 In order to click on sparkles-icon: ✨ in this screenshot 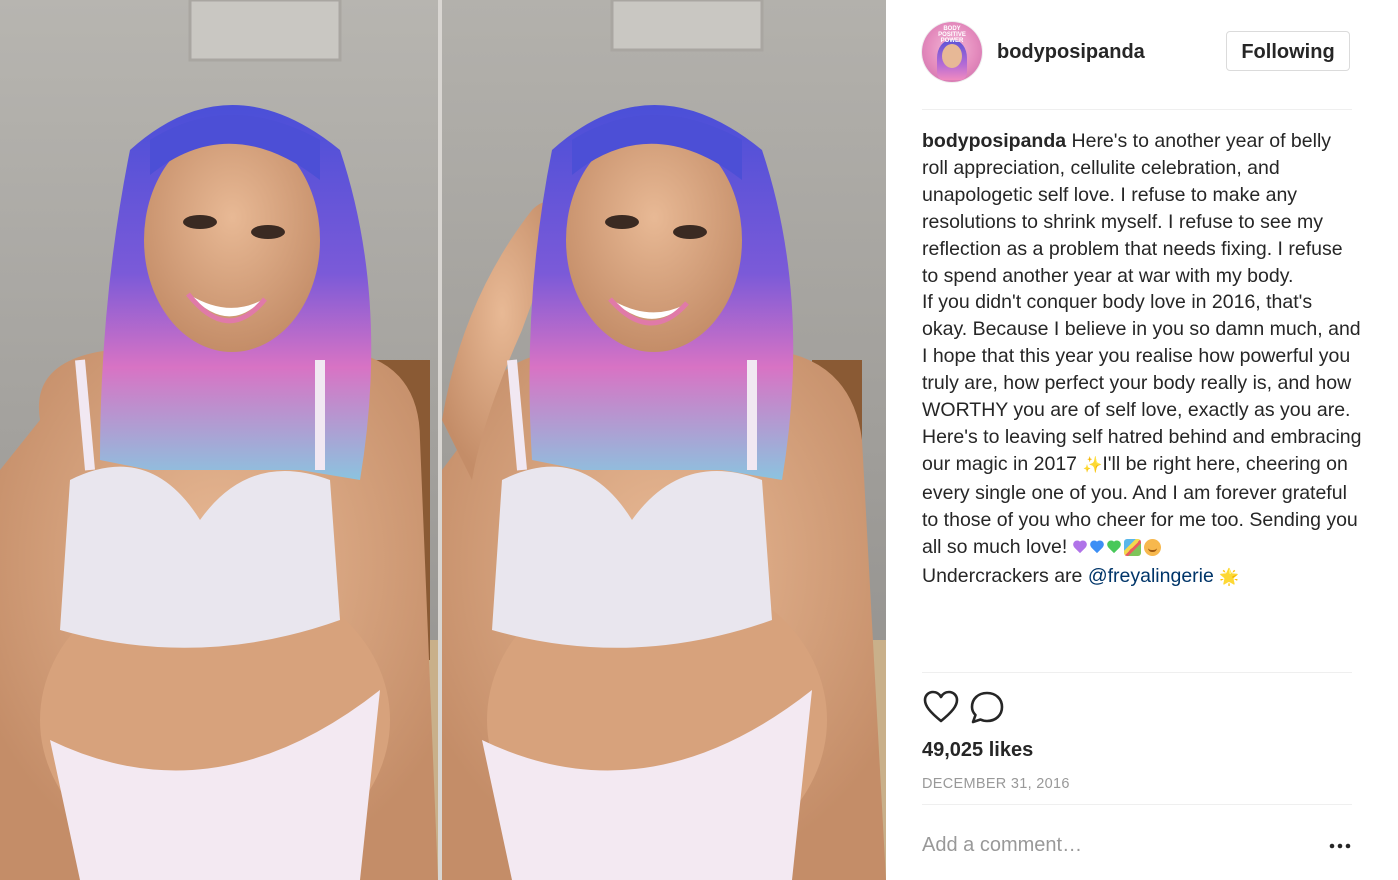, I will do `click(1092, 465)`.